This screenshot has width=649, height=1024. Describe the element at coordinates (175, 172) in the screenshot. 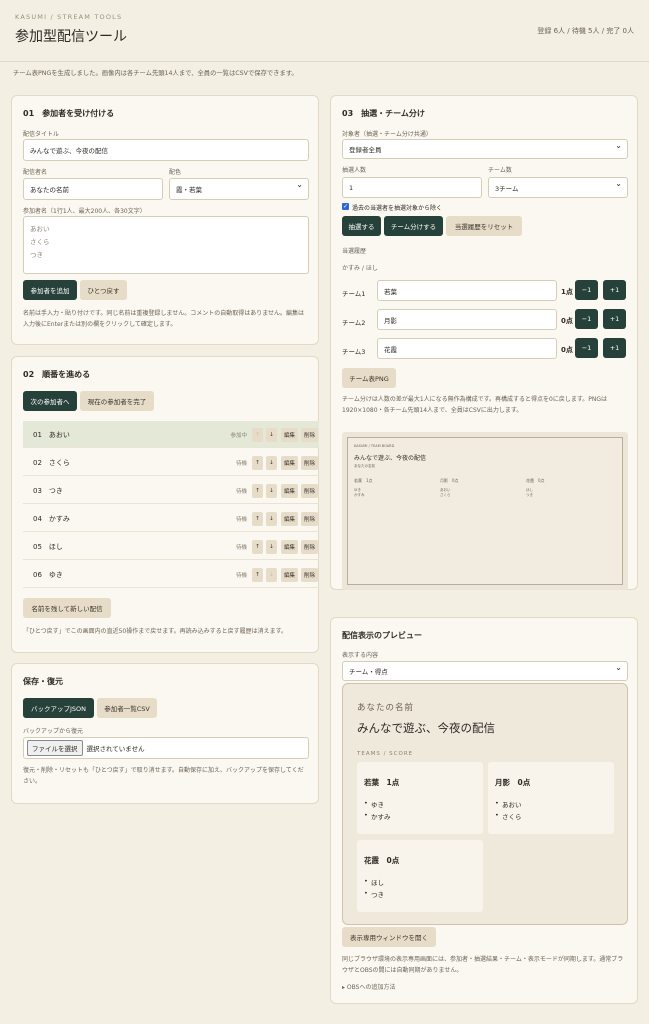

I see `color-scheme-label: 配色` at that location.